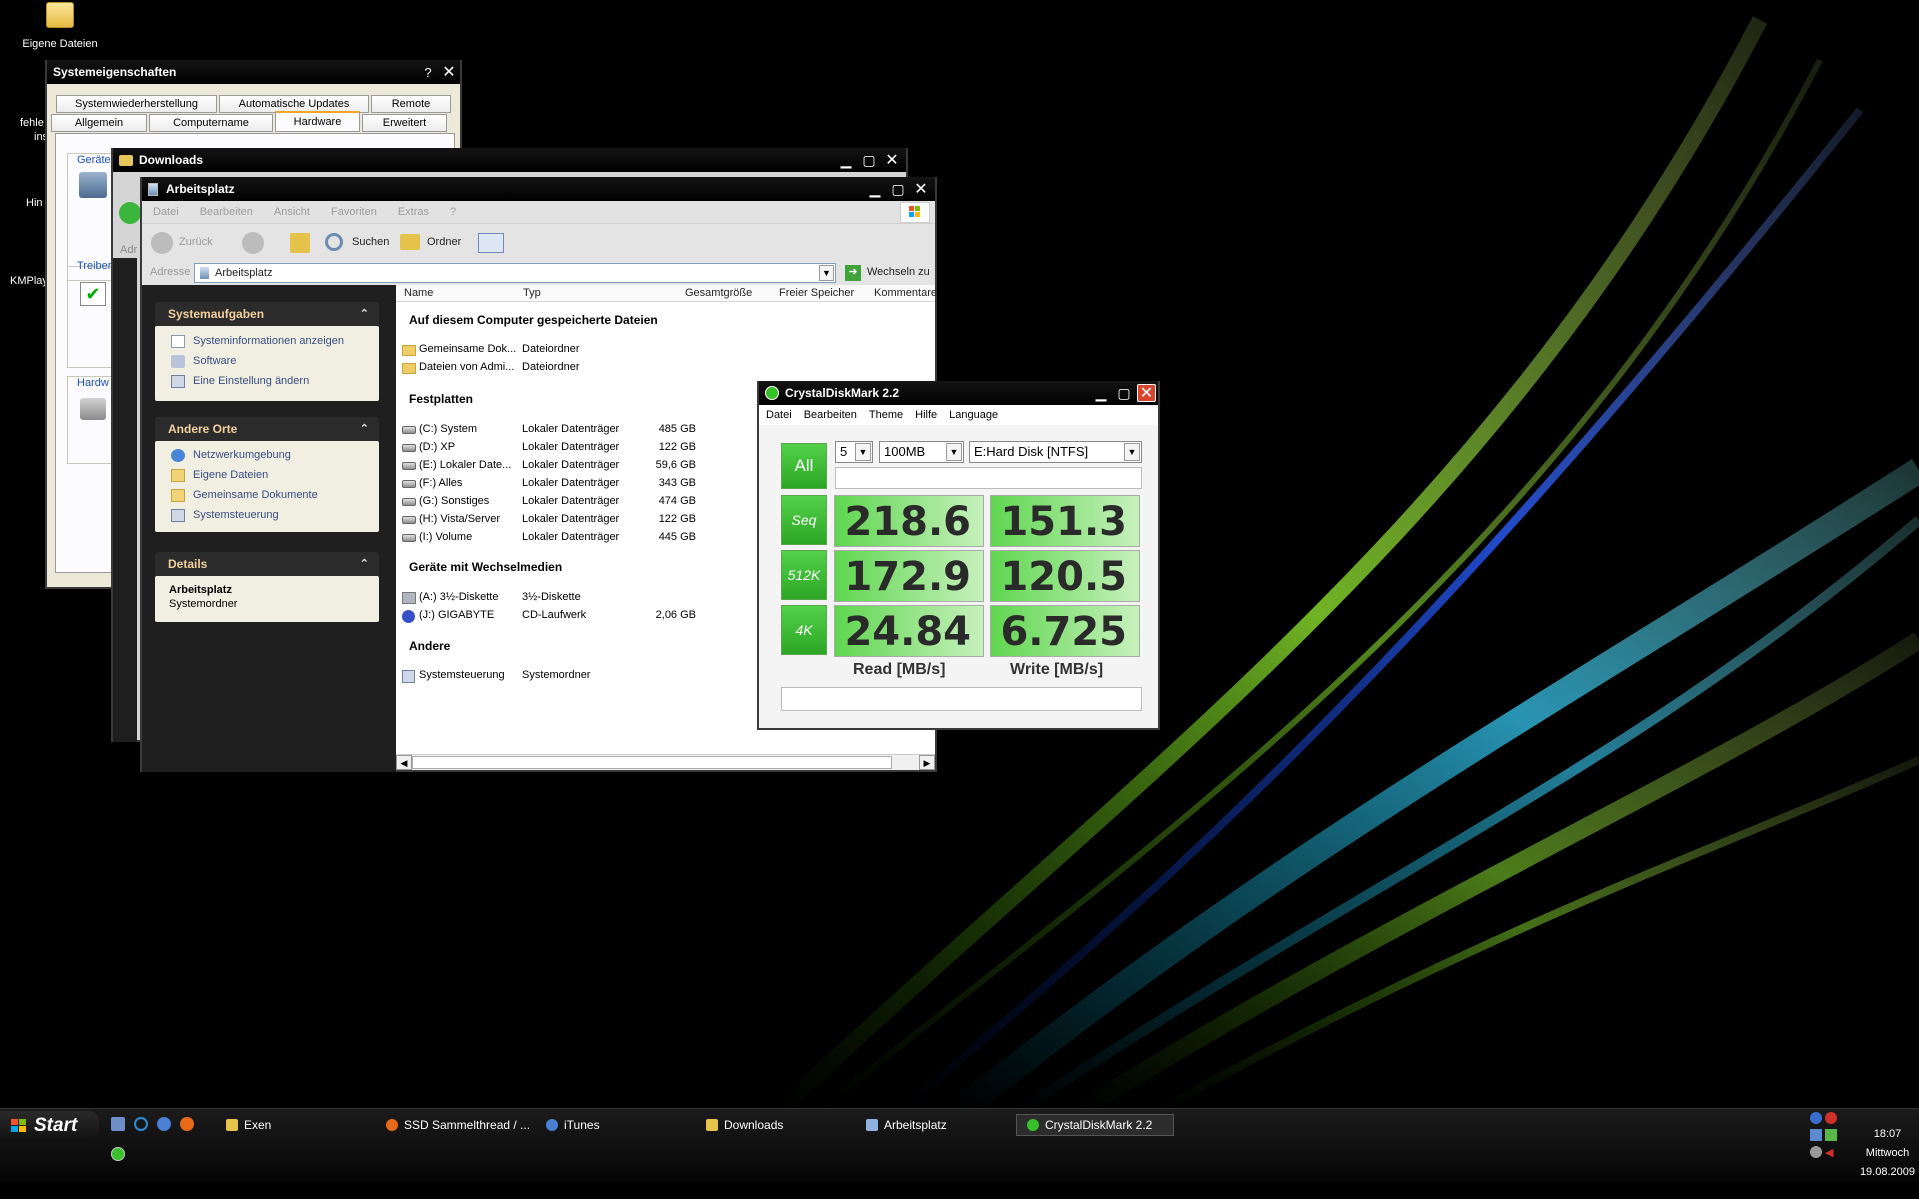 This screenshot has width=1919, height=1199. What do you see at coordinates (804, 630) in the screenshot?
I see `run-4k-button: 4K` at bounding box center [804, 630].